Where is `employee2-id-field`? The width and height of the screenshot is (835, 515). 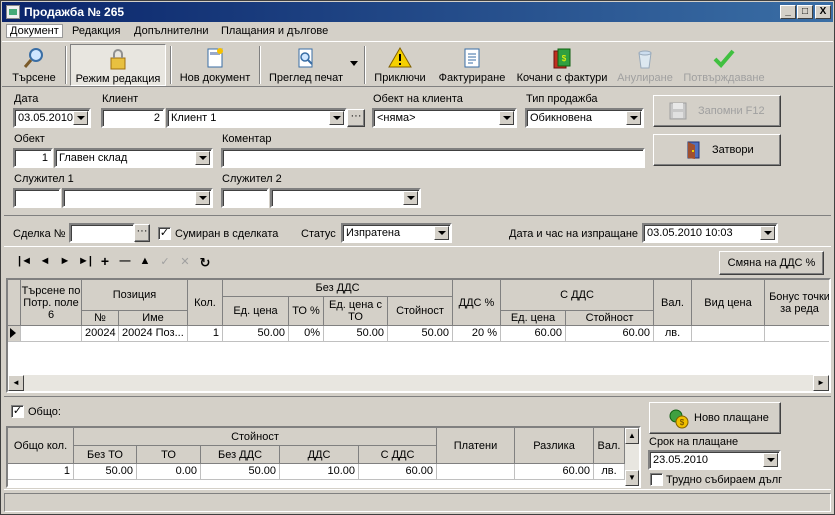 employee2-id-field is located at coordinates (245, 198).